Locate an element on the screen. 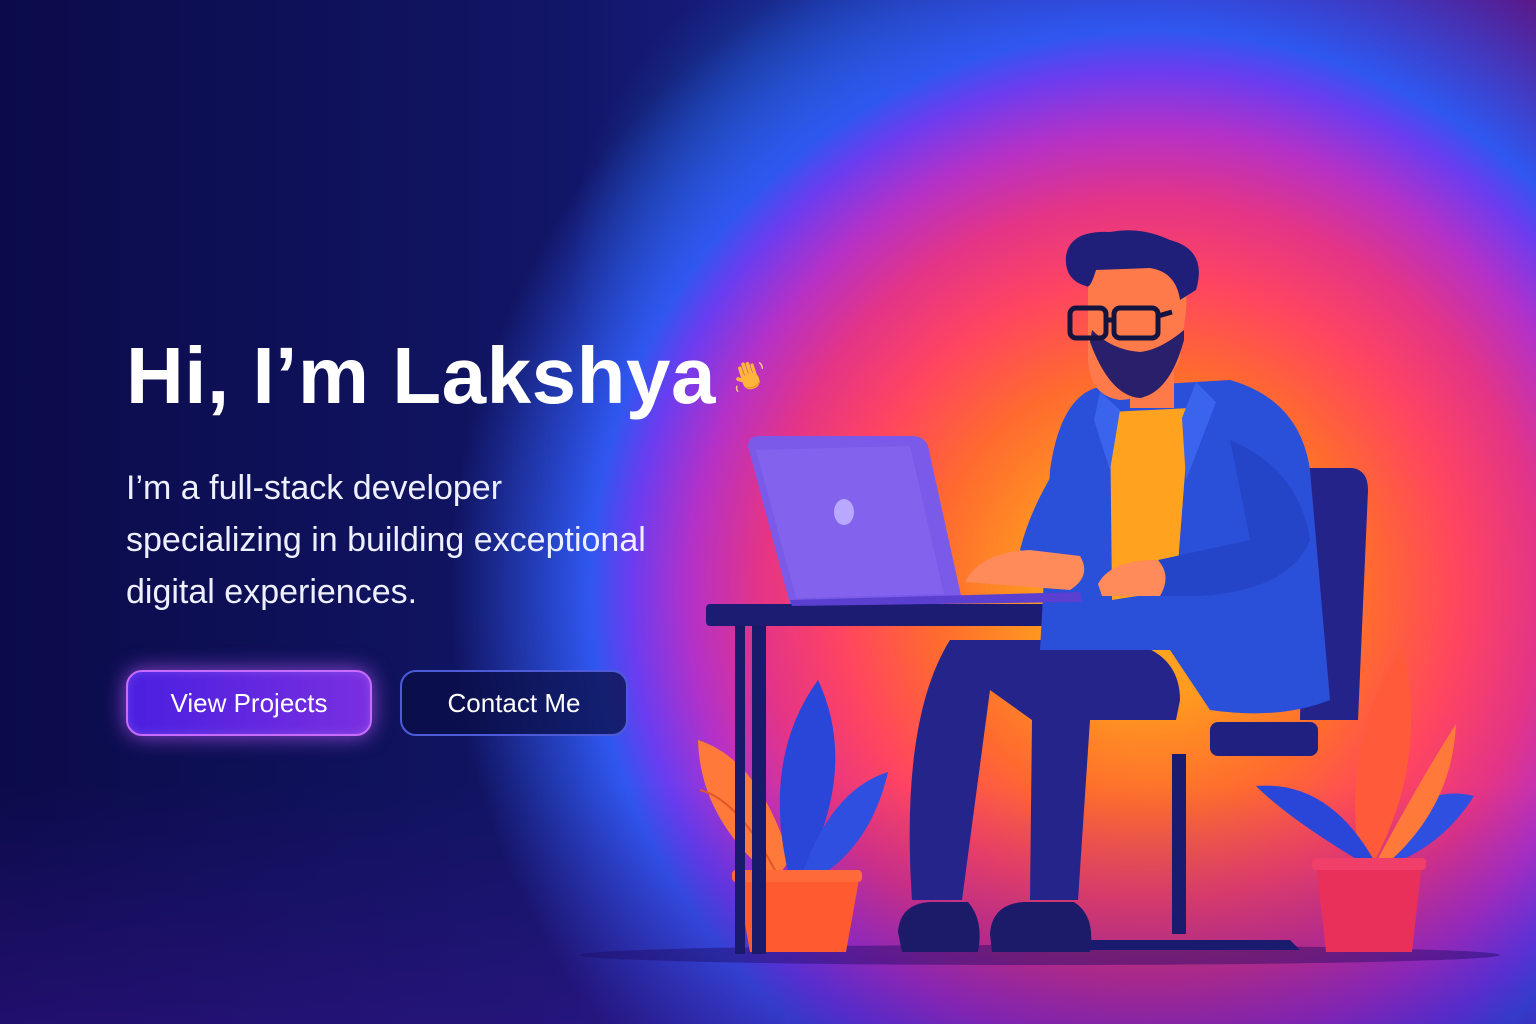  headline-text: Hi, I’m Lakshya is located at coordinates (421, 375).